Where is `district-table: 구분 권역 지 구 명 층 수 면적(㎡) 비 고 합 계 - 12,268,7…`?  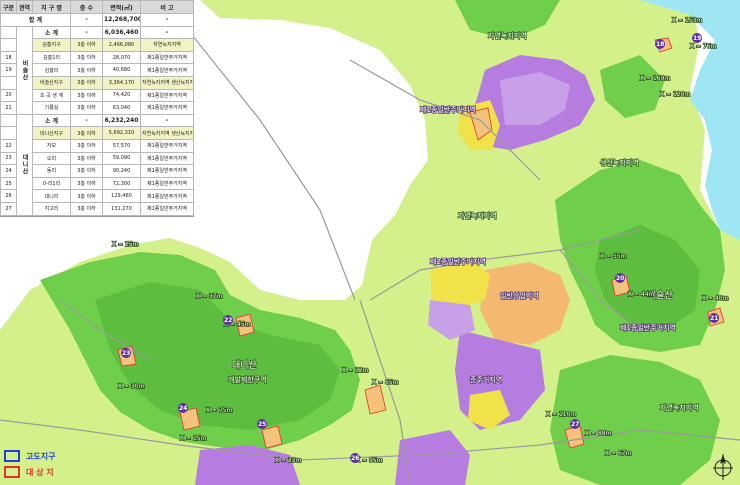 district-table: 구분 권역 지 구 명 층 수 면적(㎡) 비 고 합 계 - 12,268,7… is located at coordinates (97, 108).